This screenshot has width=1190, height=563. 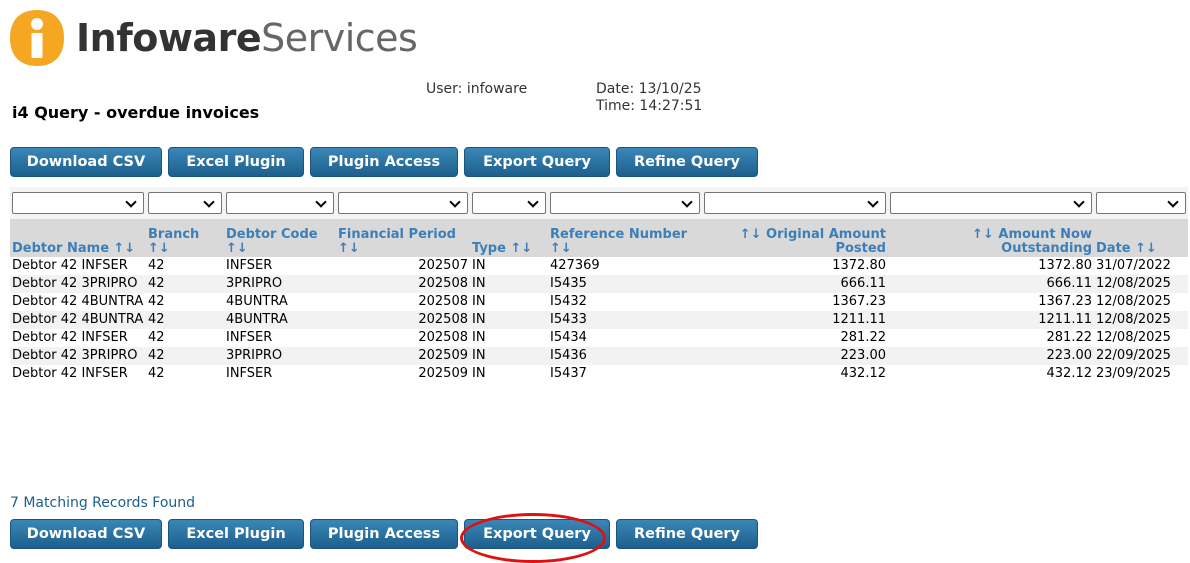 I want to click on cell-reference-number: 427369, so click(x=625, y=266).